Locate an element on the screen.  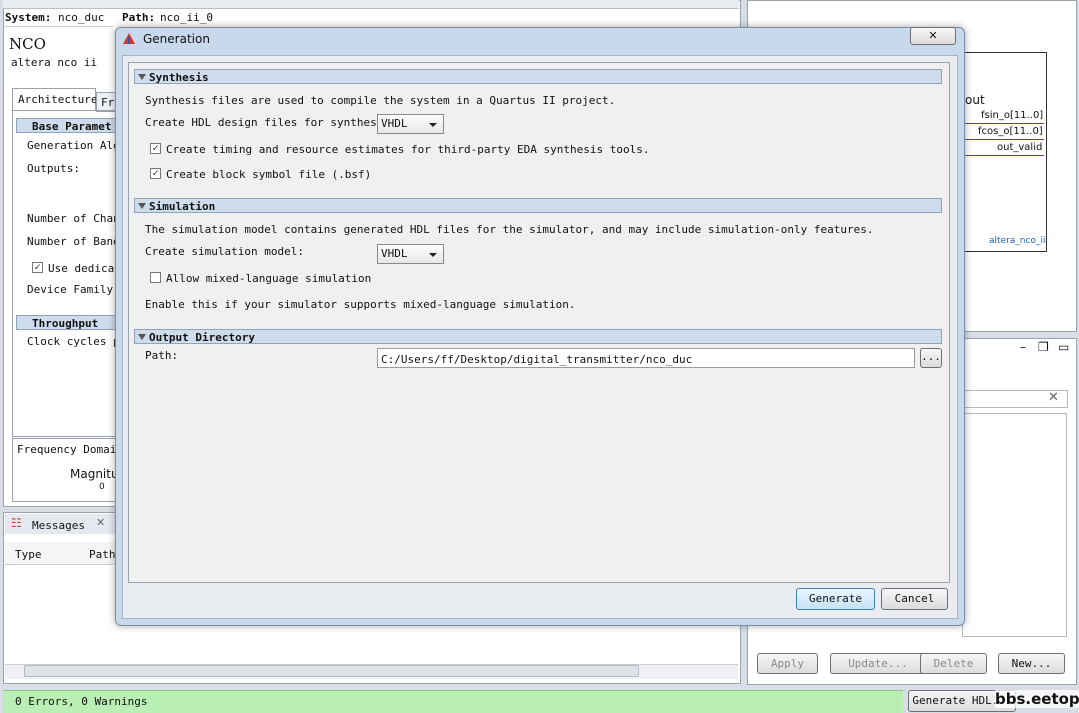
base-params-label: Base Paramet is located at coordinates (72, 126).